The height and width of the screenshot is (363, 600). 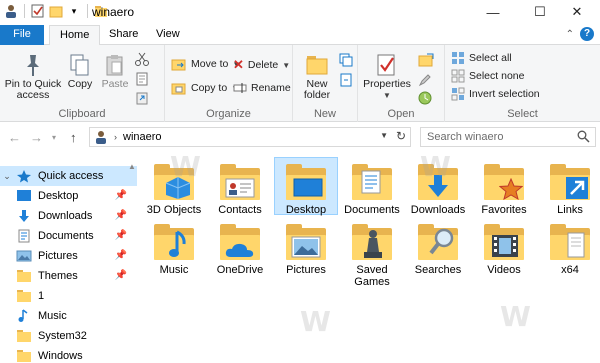 I want to click on clipboard-group: Pin to Quick access Copy Paste Clipboard, so click(x=82, y=83).